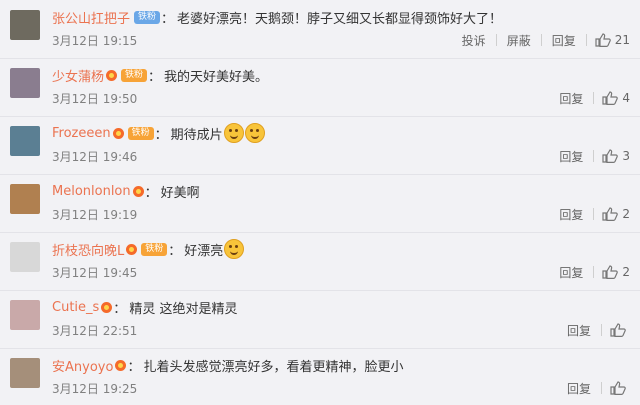 This screenshot has height=405, width=640. What do you see at coordinates (519, 40) in the screenshot?
I see `block-button: 屏蔽` at bounding box center [519, 40].